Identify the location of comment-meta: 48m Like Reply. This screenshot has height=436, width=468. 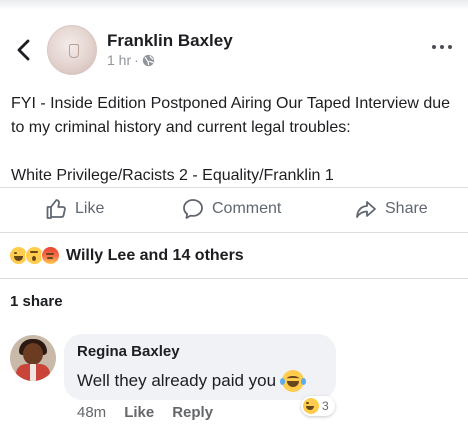
(145, 412).